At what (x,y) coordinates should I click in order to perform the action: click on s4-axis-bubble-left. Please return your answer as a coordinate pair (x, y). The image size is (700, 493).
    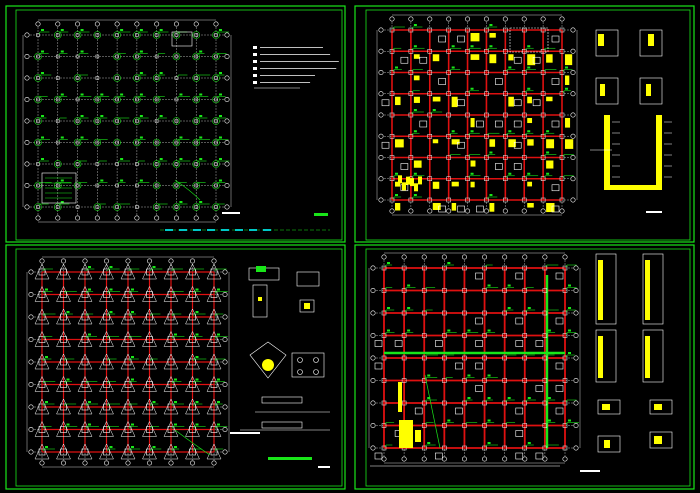
    Looking at the image, I should click on (373, 313).